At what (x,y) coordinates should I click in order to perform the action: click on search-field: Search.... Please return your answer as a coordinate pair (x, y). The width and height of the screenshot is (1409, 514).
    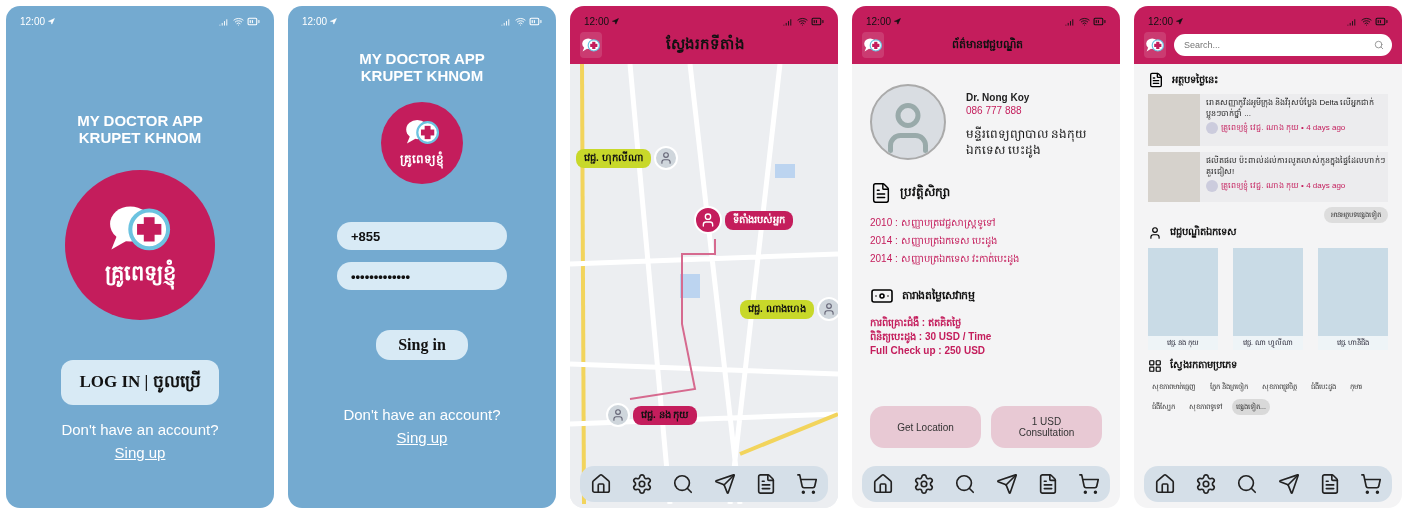
    Looking at the image, I should click on (1283, 45).